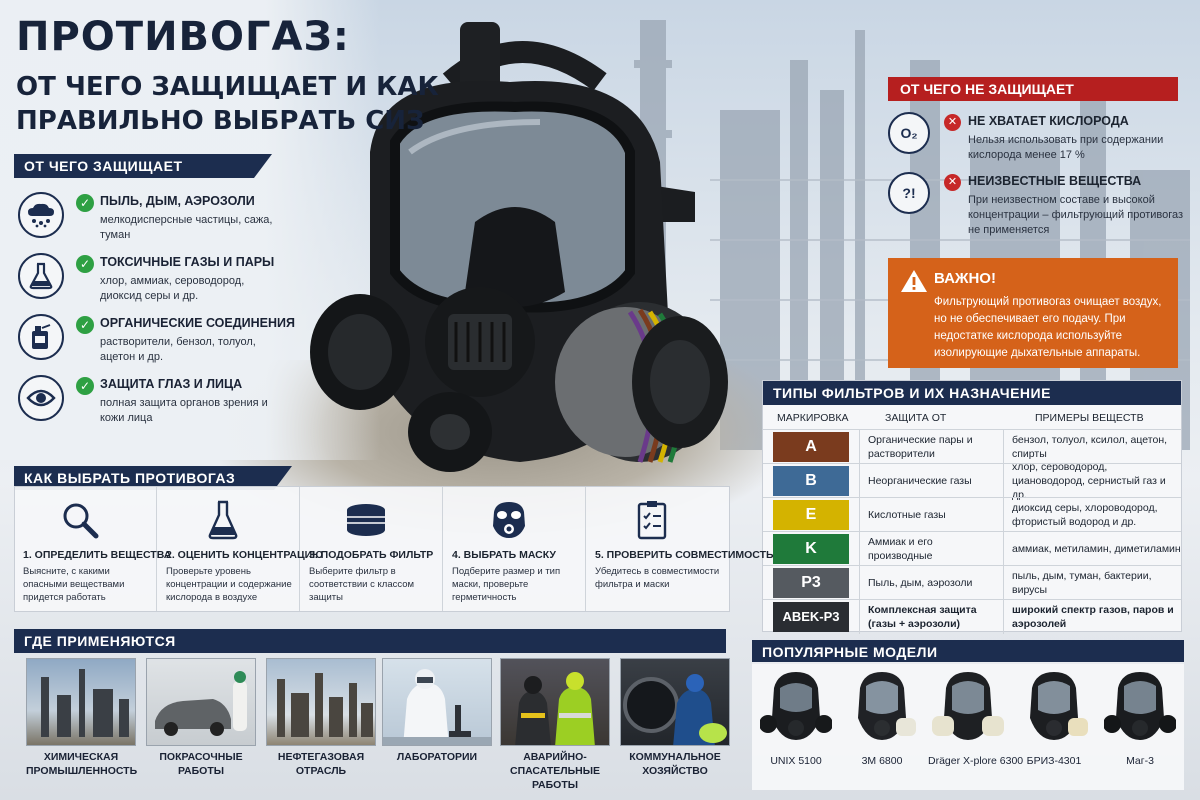 The height and width of the screenshot is (800, 1200). What do you see at coordinates (370, 641) in the screenshot?
I see `applied-header: ГДЕ ПРИМЕНЯЮТСЯ` at bounding box center [370, 641].